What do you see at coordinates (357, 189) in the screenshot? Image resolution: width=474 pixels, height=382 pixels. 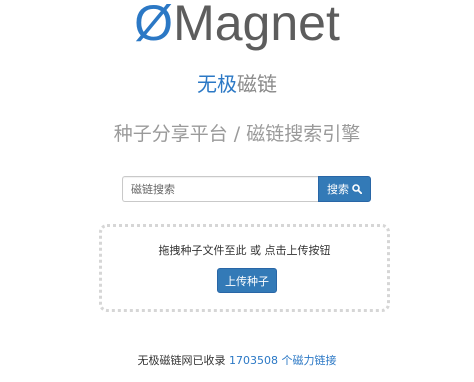 I see `search-icon` at bounding box center [357, 189].